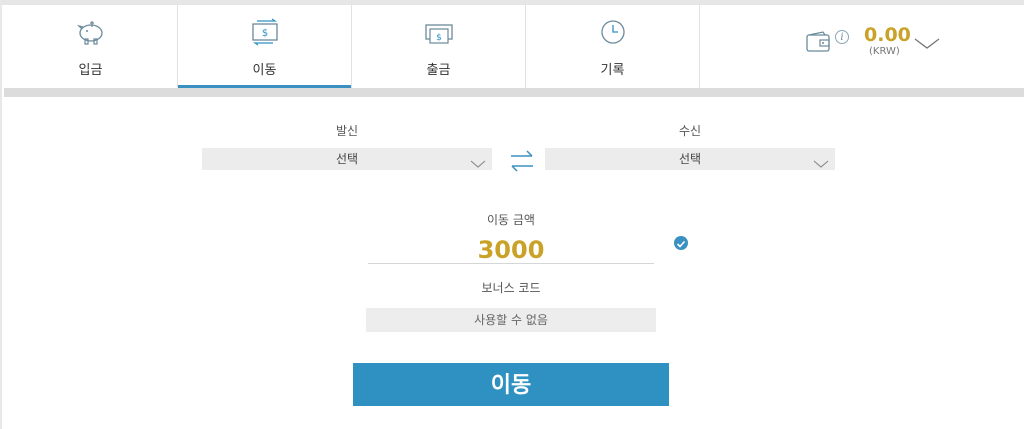  I want to click on tab-label: 입금, so click(90, 70).